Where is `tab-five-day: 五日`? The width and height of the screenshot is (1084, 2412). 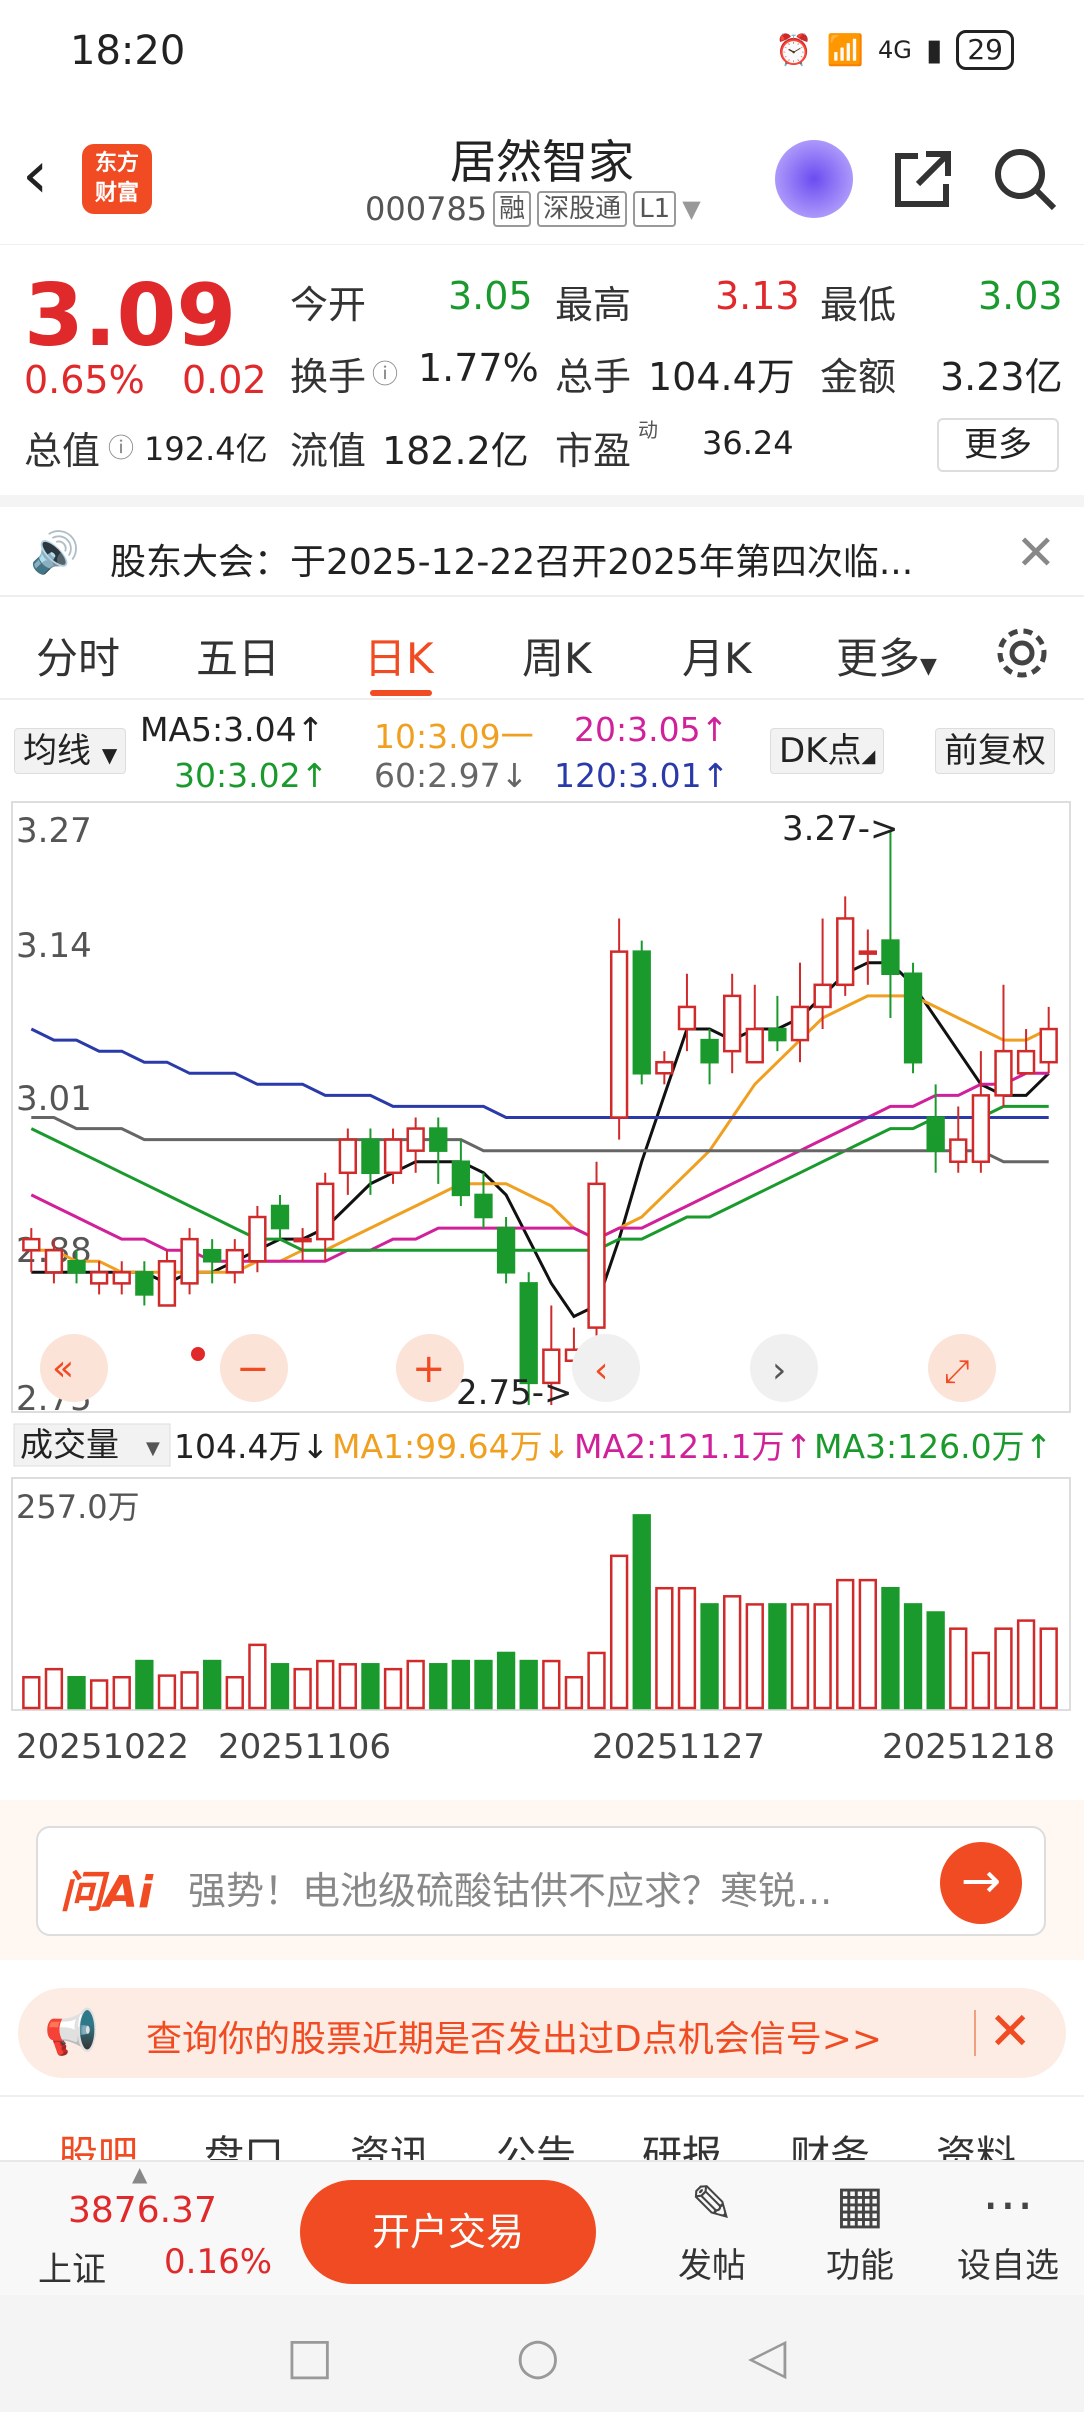
tab-five-day: 五日 is located at coordinates (238, 655).